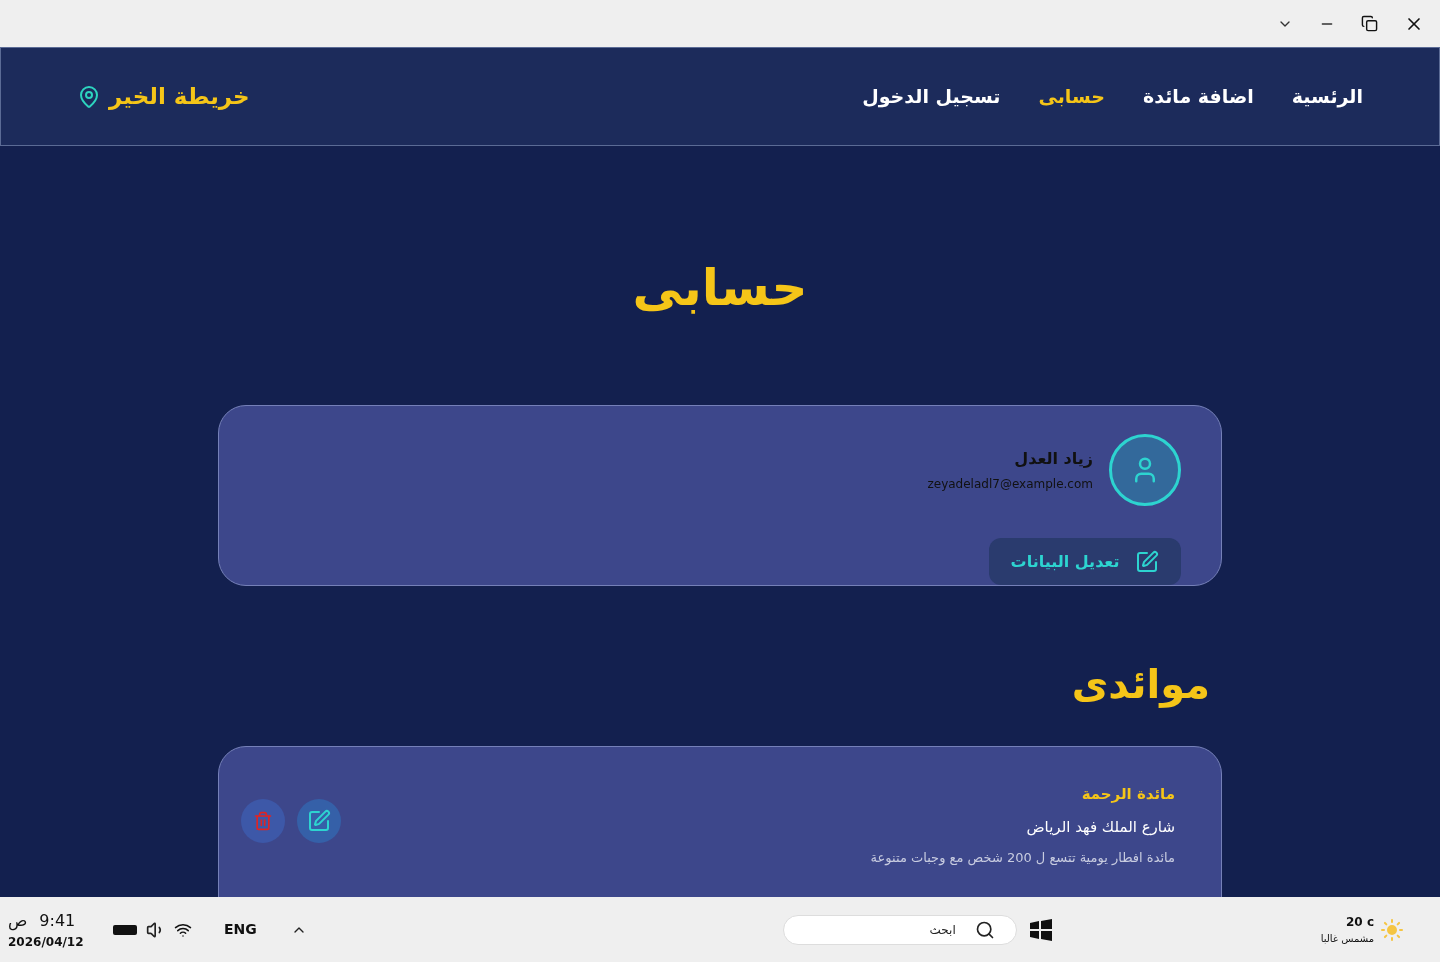 The image size is (1440, 962). I want to click on brand-name: خريطة الخير, so click(179, 96).